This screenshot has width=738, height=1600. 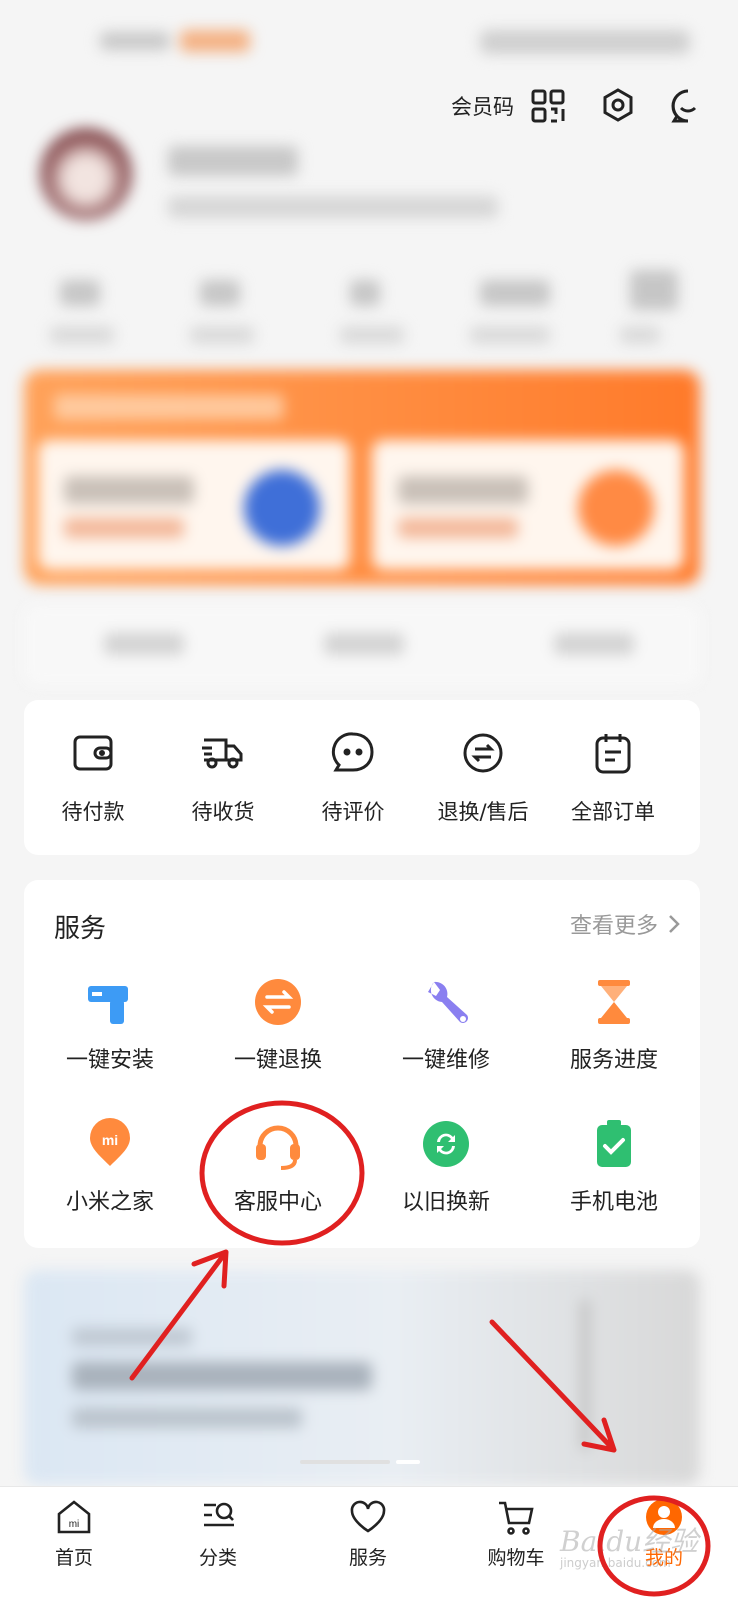 I want to click on service-trade-in: 以旧换新, so click(x=446, y=1167).